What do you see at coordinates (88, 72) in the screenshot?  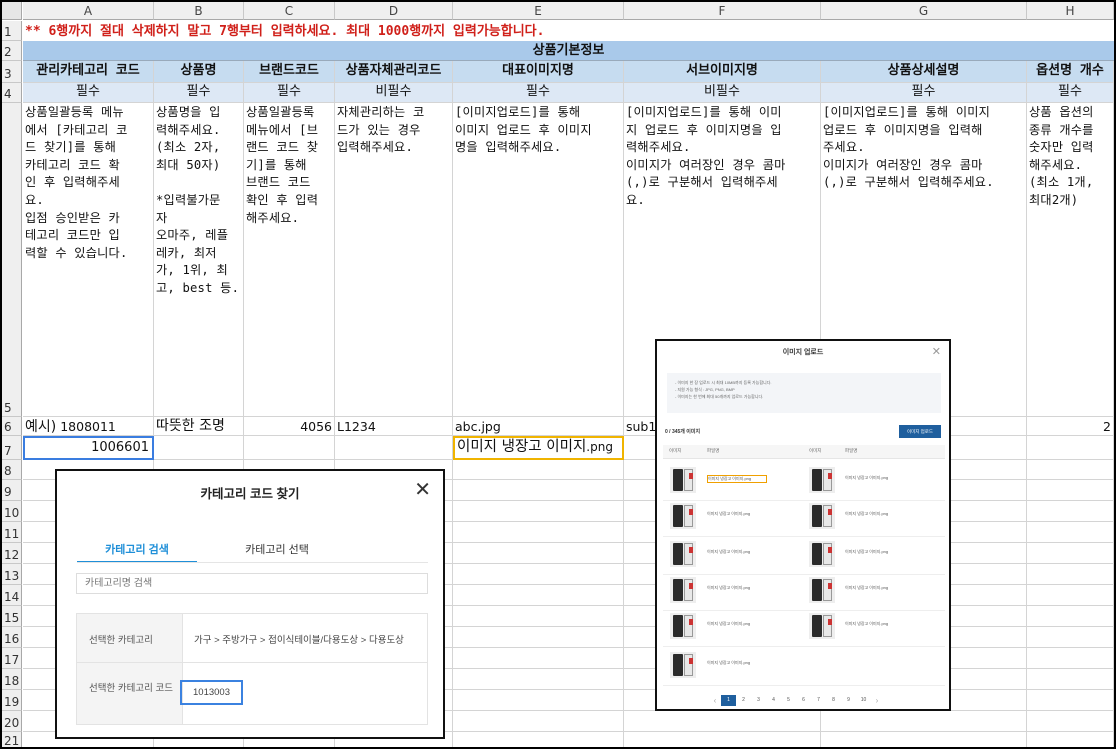 I see `header-a: 관리카테고리 코드` at bounding box center [88, 72].